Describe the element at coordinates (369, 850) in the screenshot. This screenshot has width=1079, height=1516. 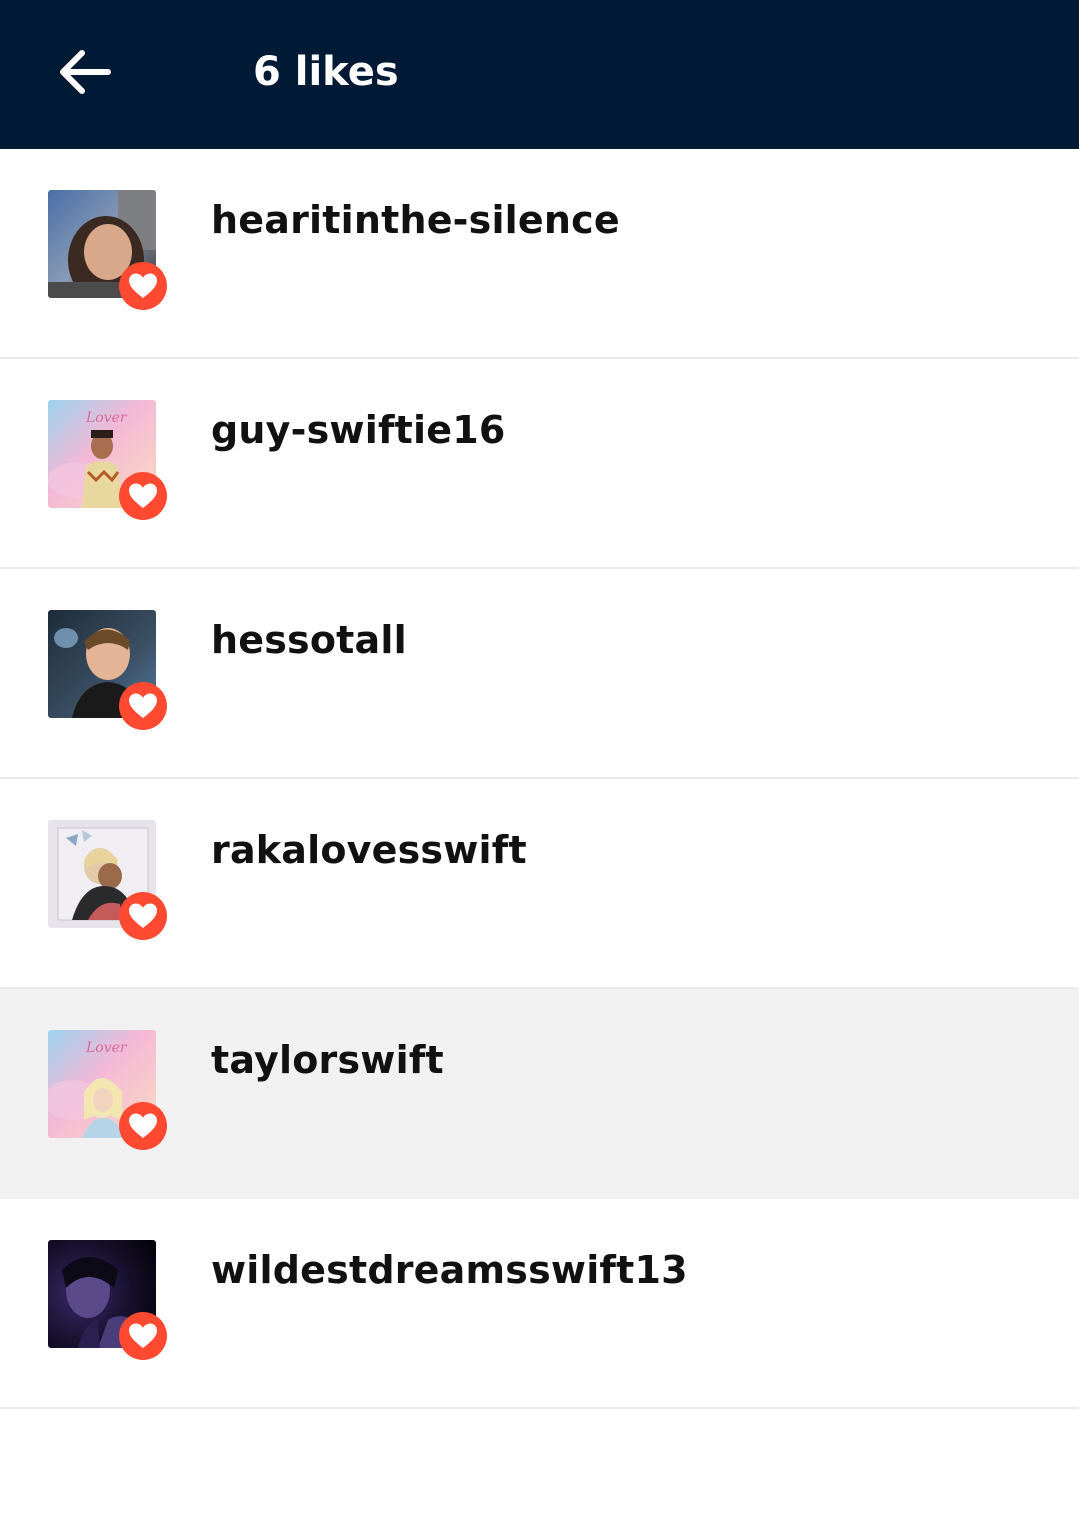
I see `username: rakalovesswift` at that location.